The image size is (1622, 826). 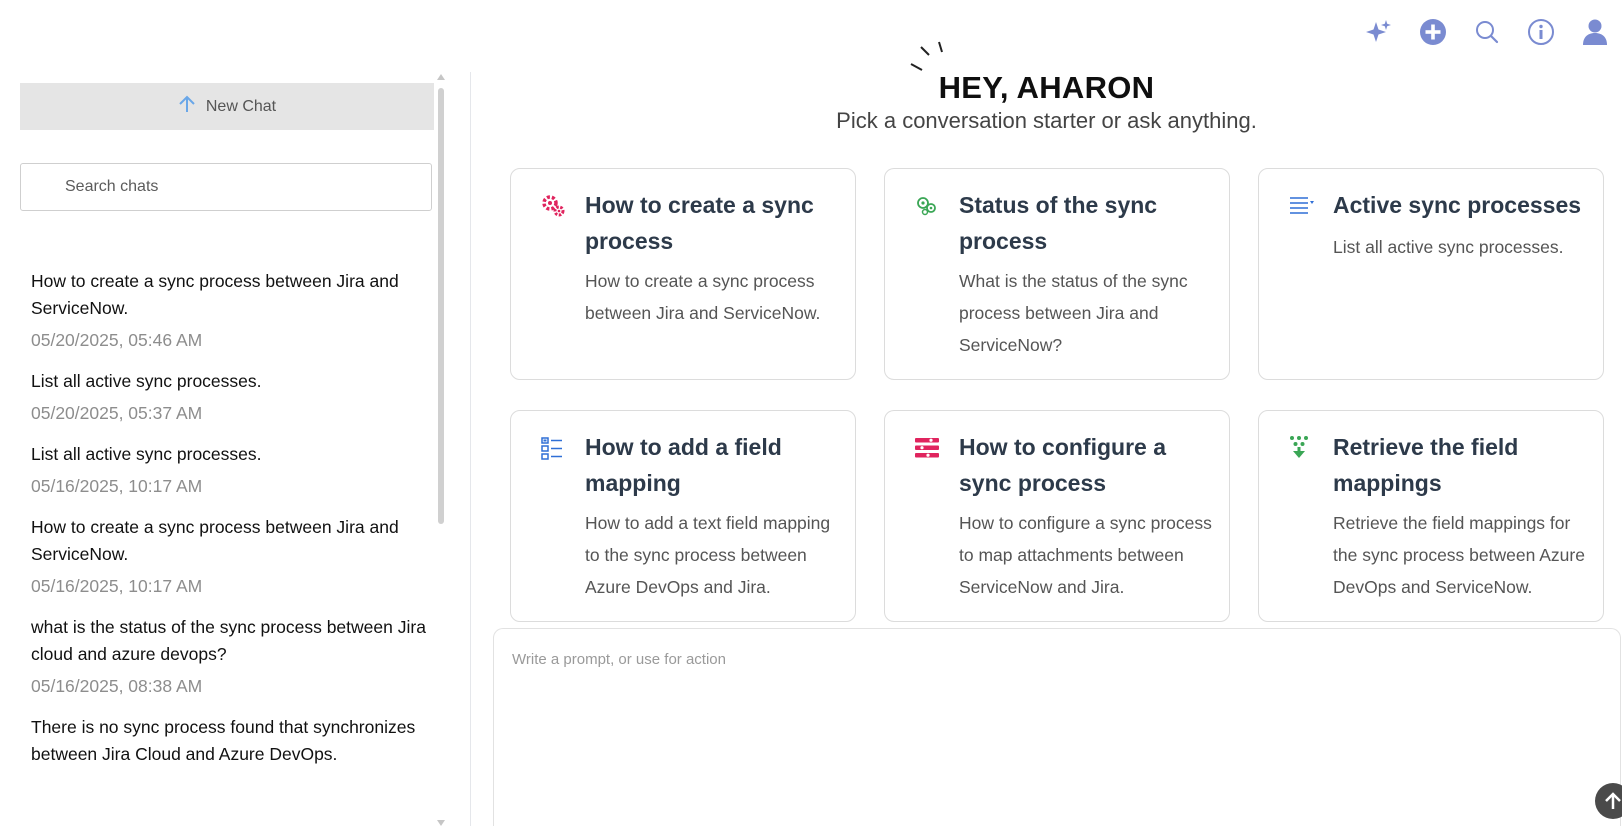 I want to click on chat-history-date: 05/20/2025, 05:37 AM, so click(x=117, y=413).